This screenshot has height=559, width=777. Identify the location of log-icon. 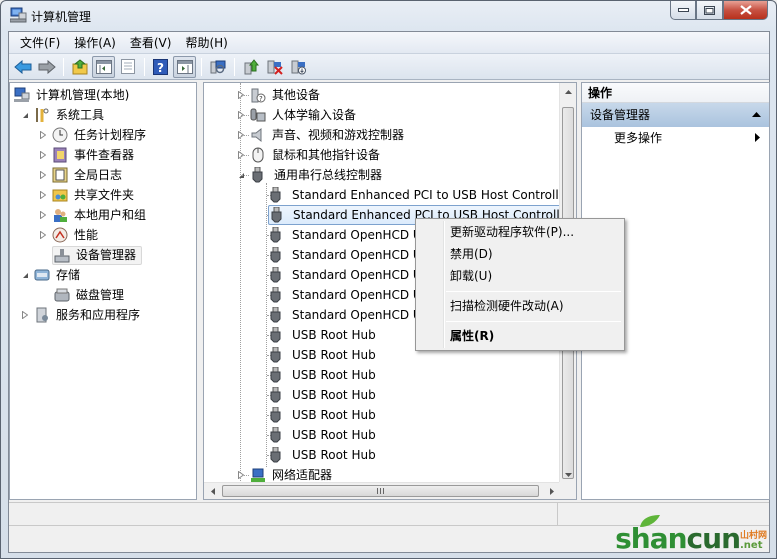
(60, 175).